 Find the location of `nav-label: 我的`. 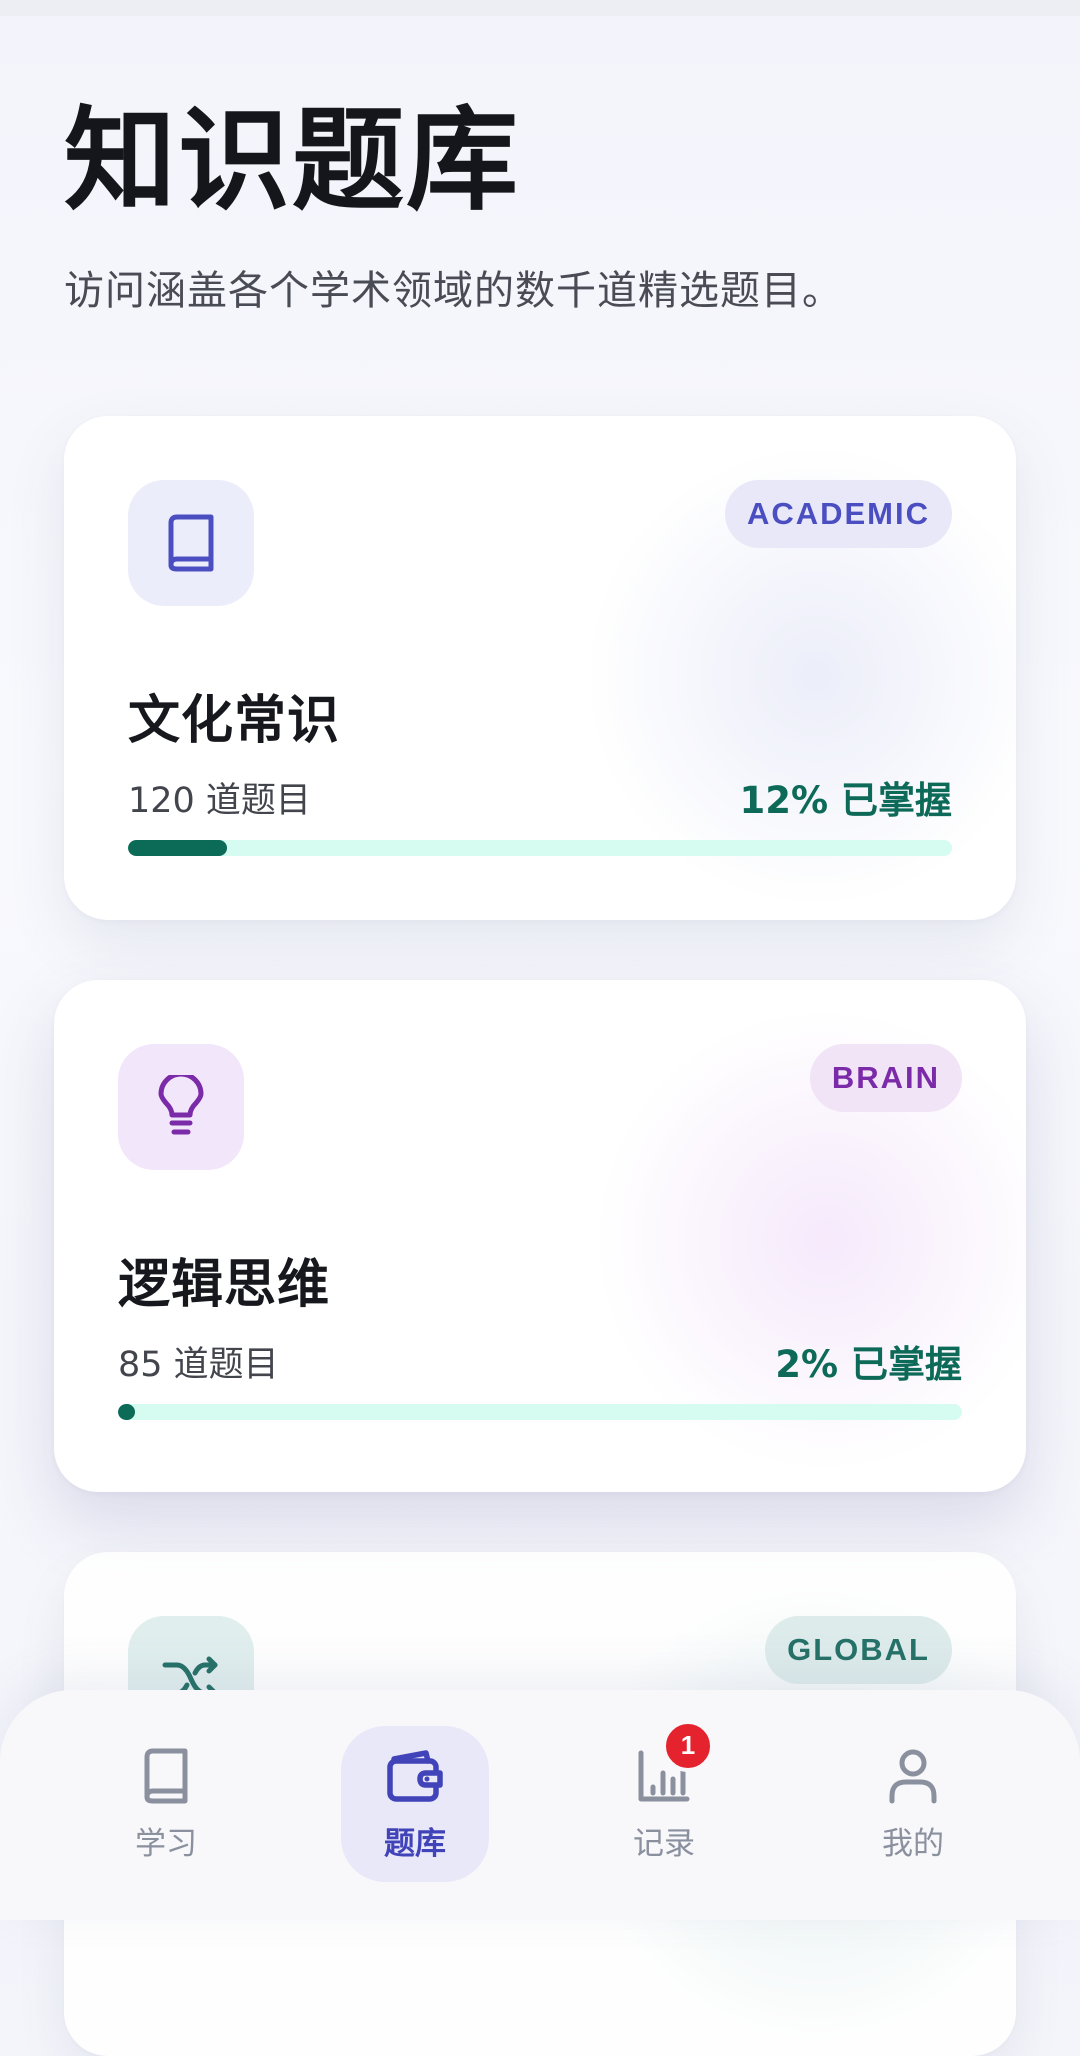

nav-label: 我的 is located at coordinates (913, 1843).